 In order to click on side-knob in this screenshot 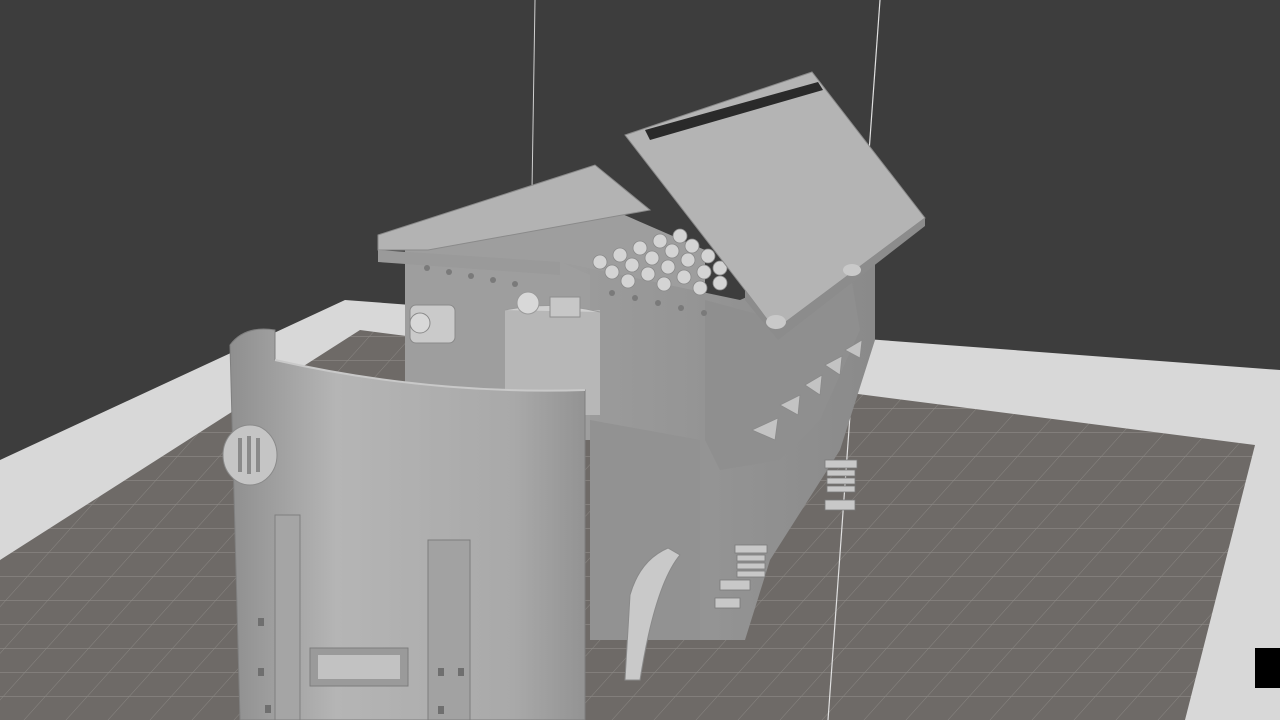, I will do `click(250, 455)`.